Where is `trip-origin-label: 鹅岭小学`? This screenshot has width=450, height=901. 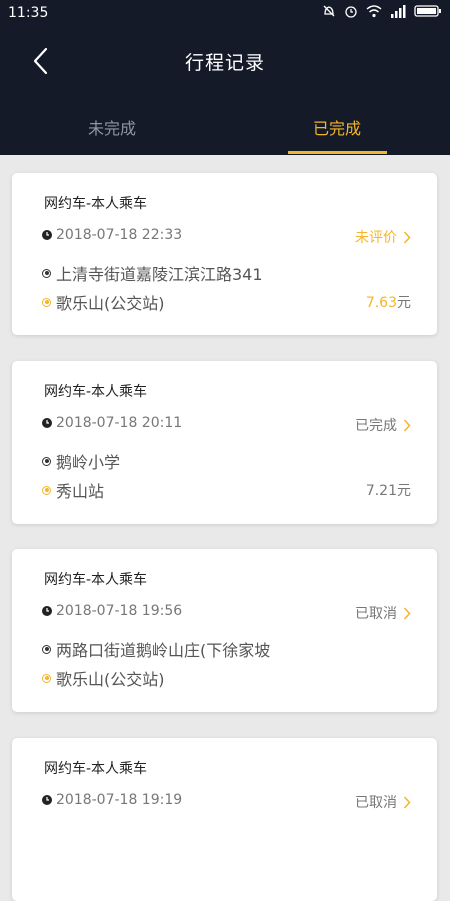
trip-origin-label: 鹅岭小学 is located at coordinates (88, 462).